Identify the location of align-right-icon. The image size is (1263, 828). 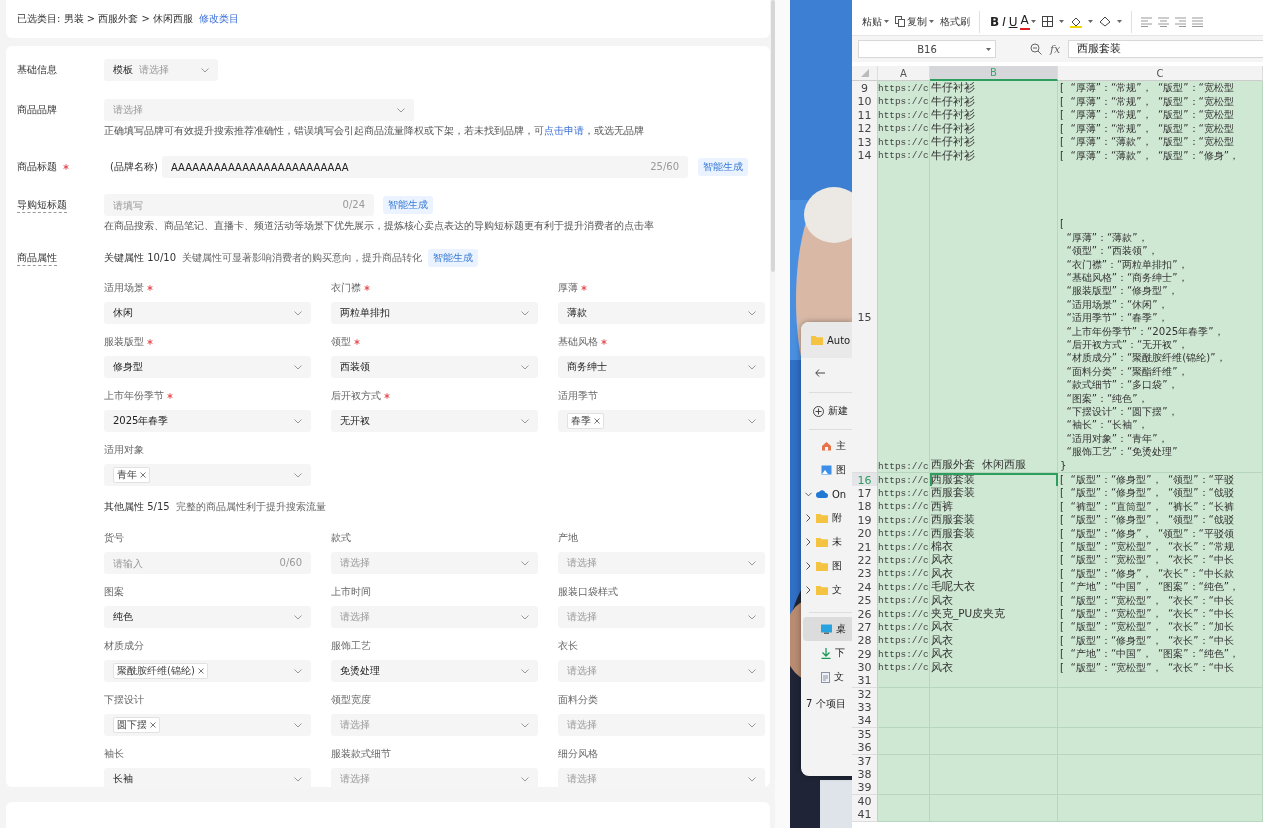
(1180, 21).